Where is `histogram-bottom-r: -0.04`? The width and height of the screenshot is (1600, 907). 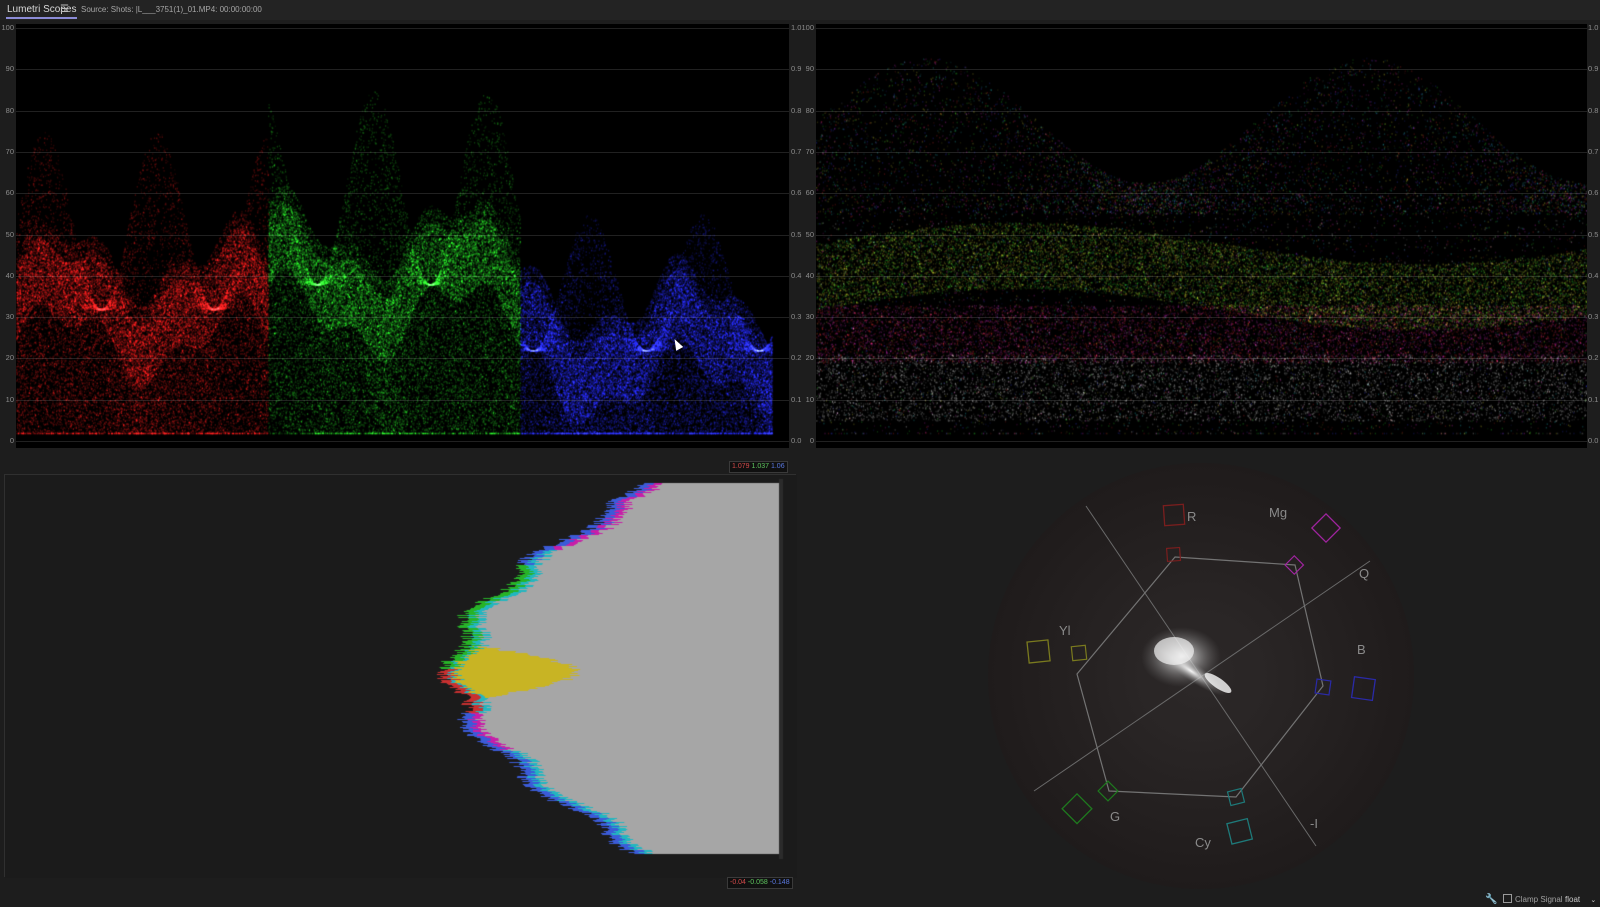 histogram-bottom-r: -0.04 is located at coordinates (738, 882).